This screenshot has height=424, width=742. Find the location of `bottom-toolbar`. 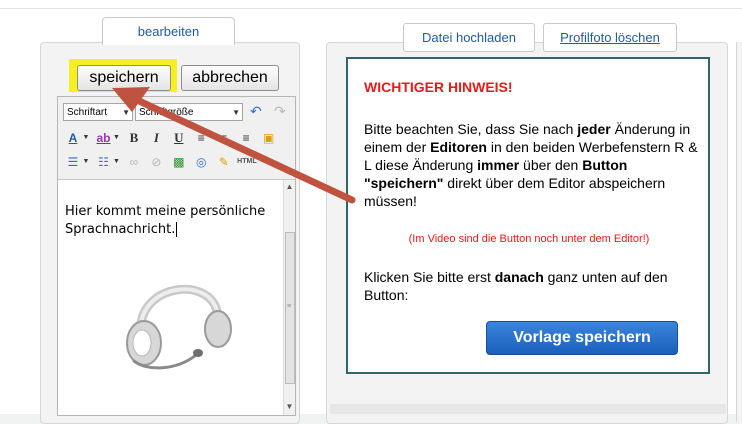

bottom-toolbar is located at coordinates (528, 409).